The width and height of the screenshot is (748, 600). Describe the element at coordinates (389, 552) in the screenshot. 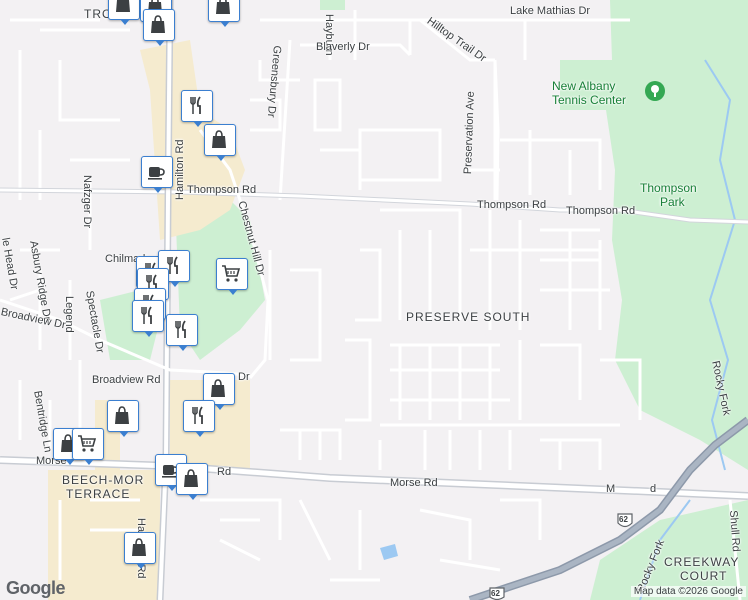

I see `water-pond` at that location.